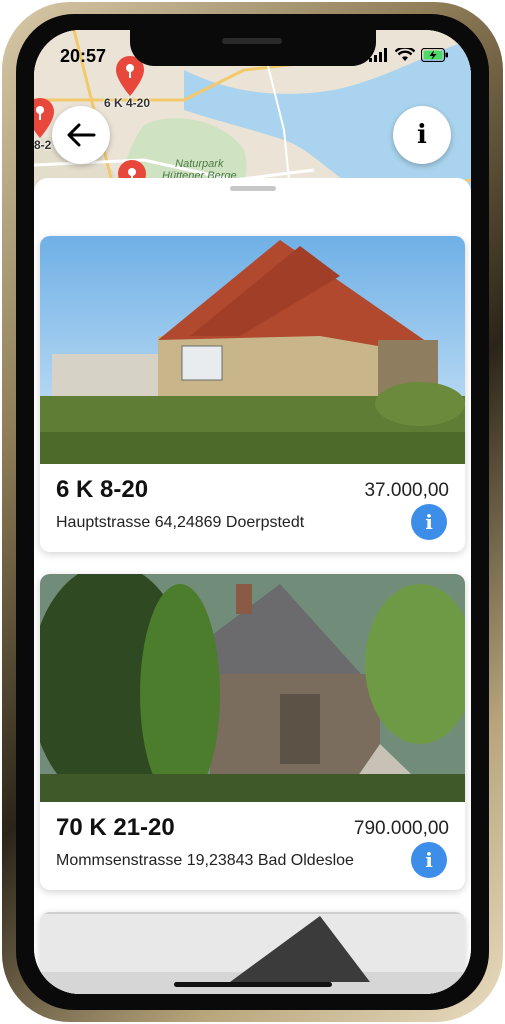 This screenshot has width=505, height=1024. Describe the element at coordinates (253, 48) in the screenshot. I see `device-notch` at that location.